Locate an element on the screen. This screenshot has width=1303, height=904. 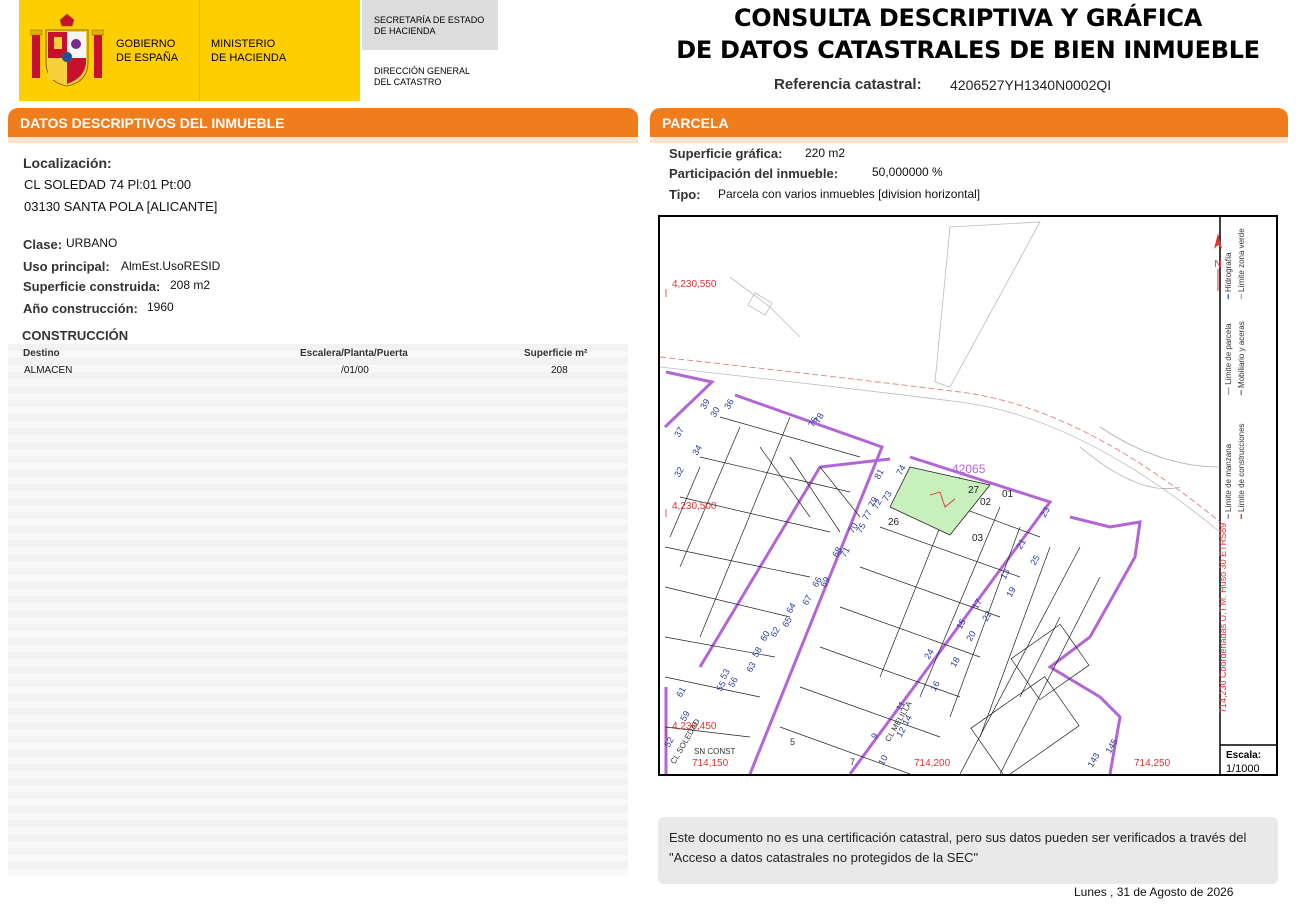
sup-grafica-label: Superficie gráfica: is located at coordinates (726, 153).